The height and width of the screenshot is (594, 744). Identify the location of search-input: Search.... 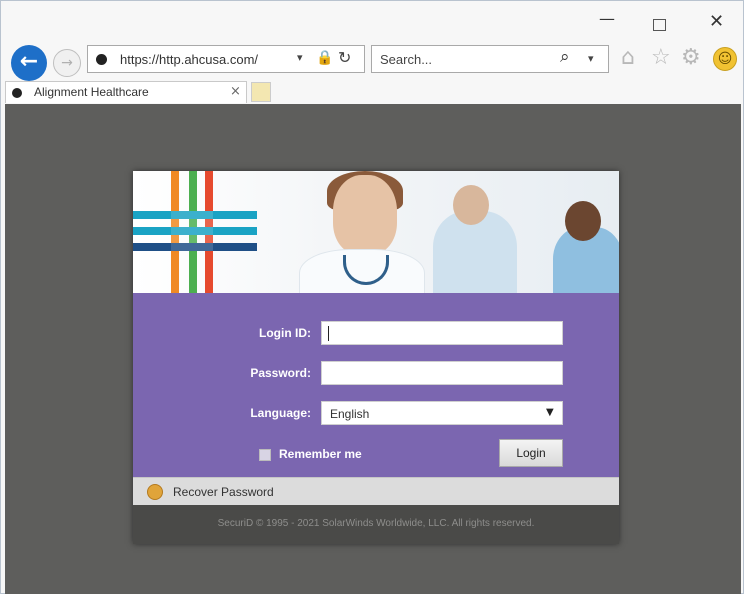
(406, 59).